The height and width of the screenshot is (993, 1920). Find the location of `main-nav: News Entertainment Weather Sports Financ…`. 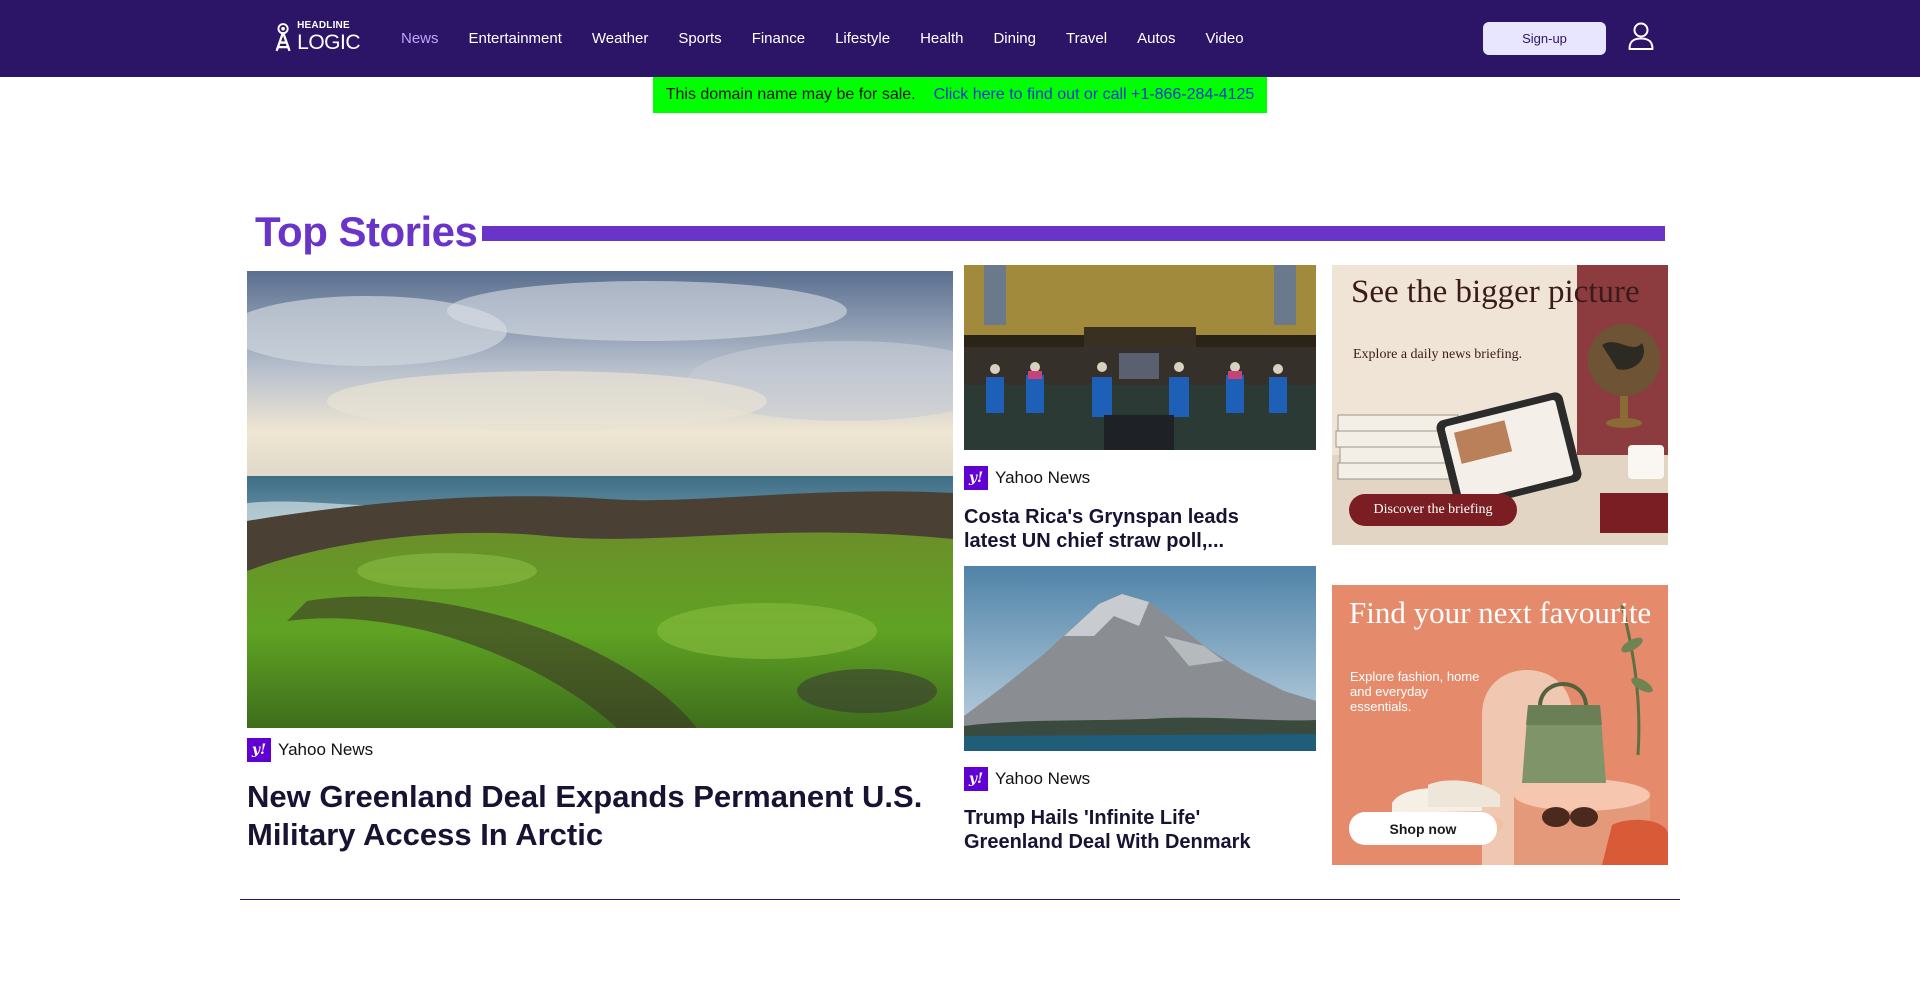

main-nav: News Entertainment Weather Sports Financ… is located at coordinates (837, 38).